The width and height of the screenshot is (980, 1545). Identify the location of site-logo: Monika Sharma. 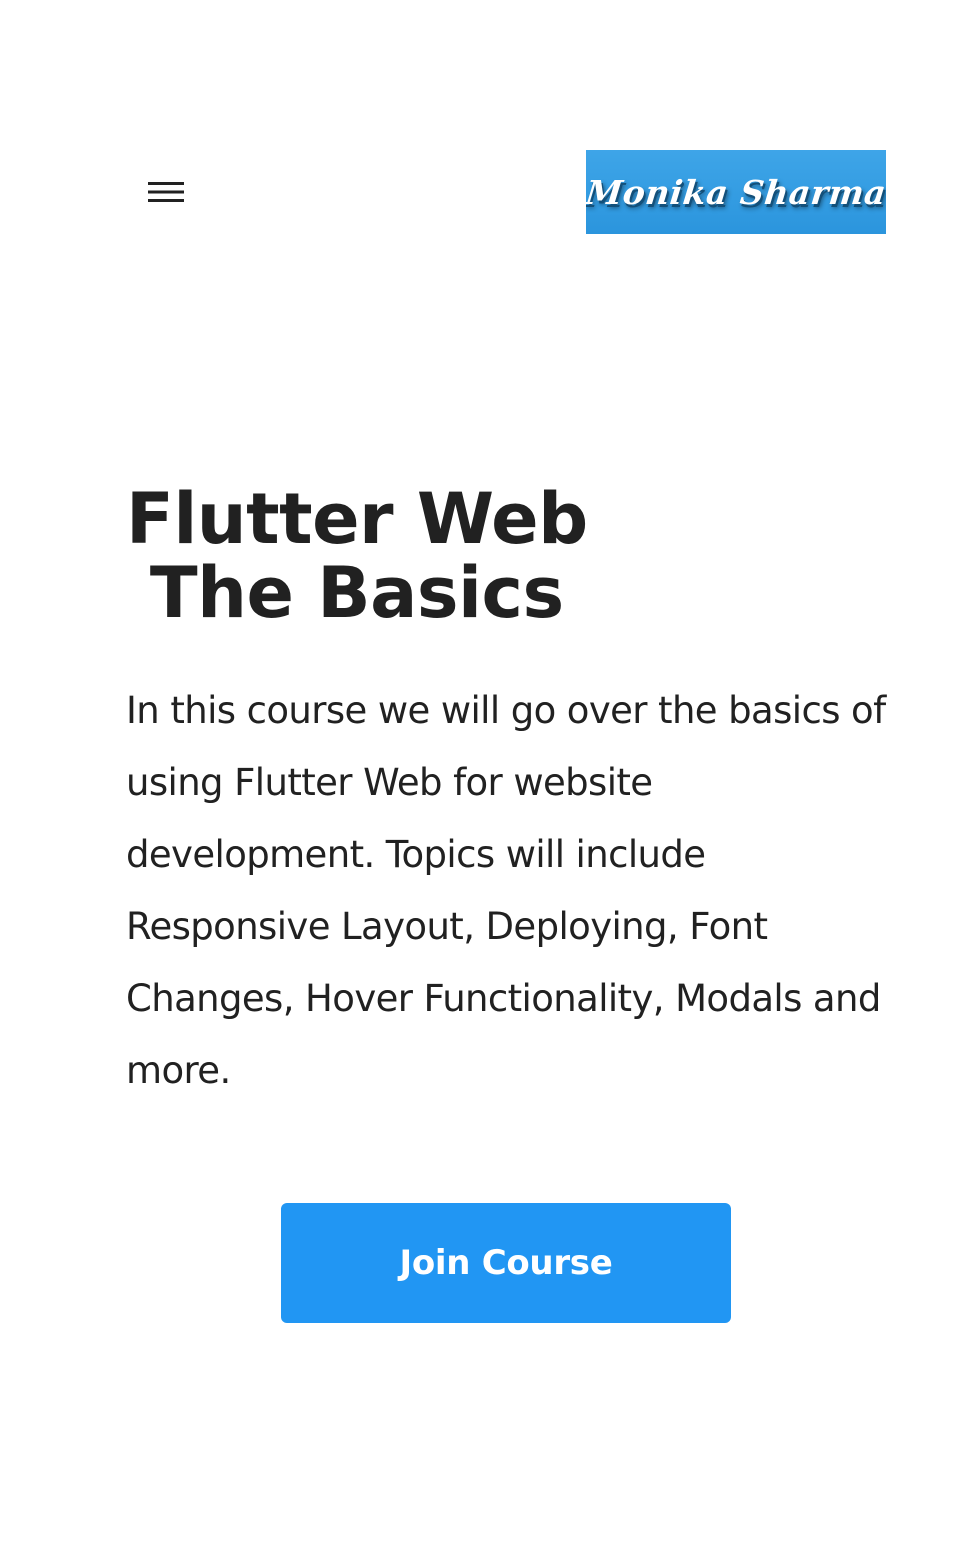
(736, 192).